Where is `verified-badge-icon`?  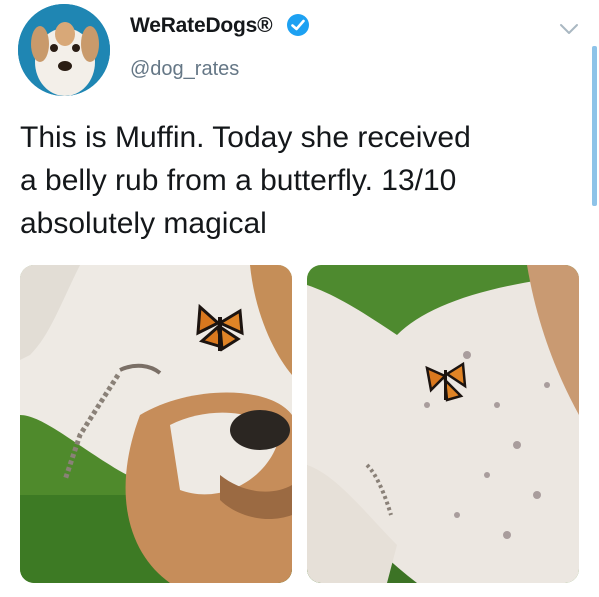 verified-badge-icon is located at coordinates (298, 25).